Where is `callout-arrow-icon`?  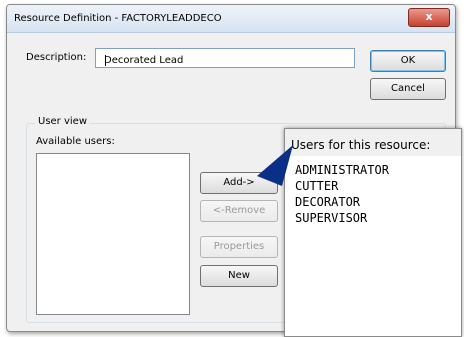
callout-arrow-icon is located at coordinates (275, 165).